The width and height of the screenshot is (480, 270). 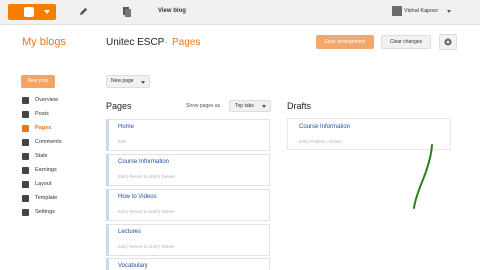 I want to click on my-blogs-link: My blogs, so click(x=44, y=42).